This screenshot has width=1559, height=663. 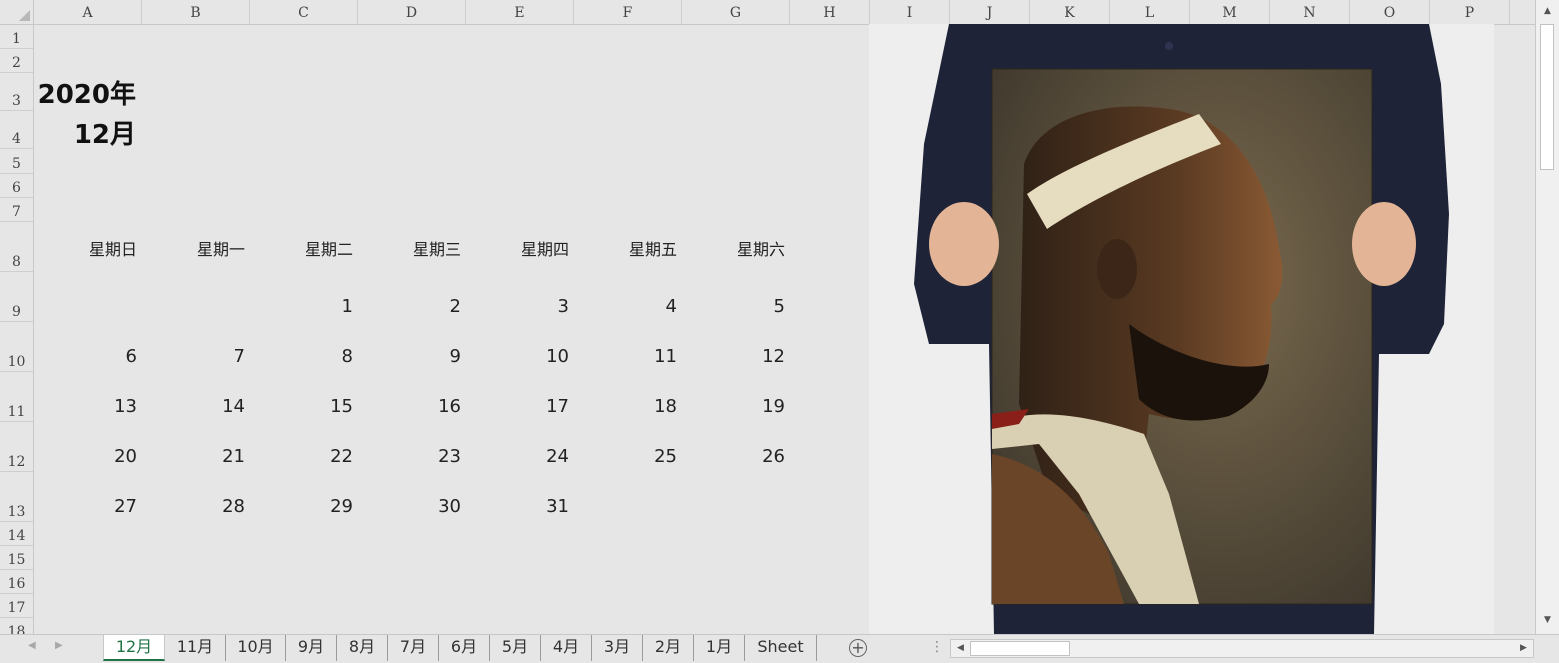 What do you see at coordinates (16, 497) in the screenshot?
I see `row-header-13: 13` at bounding box center [16, 497].